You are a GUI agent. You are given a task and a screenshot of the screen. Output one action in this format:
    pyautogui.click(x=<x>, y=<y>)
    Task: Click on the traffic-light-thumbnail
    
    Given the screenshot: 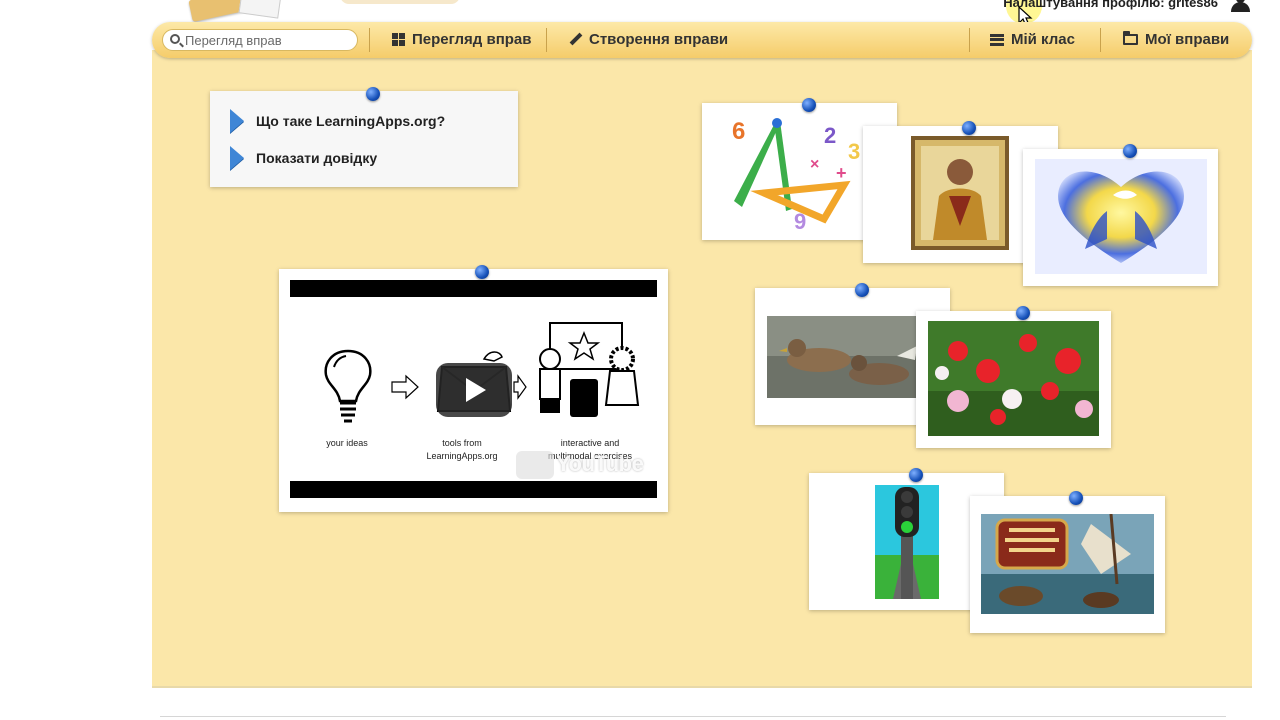 What is the action you would take?
    pyautogui.click(x=907, y=542)
    